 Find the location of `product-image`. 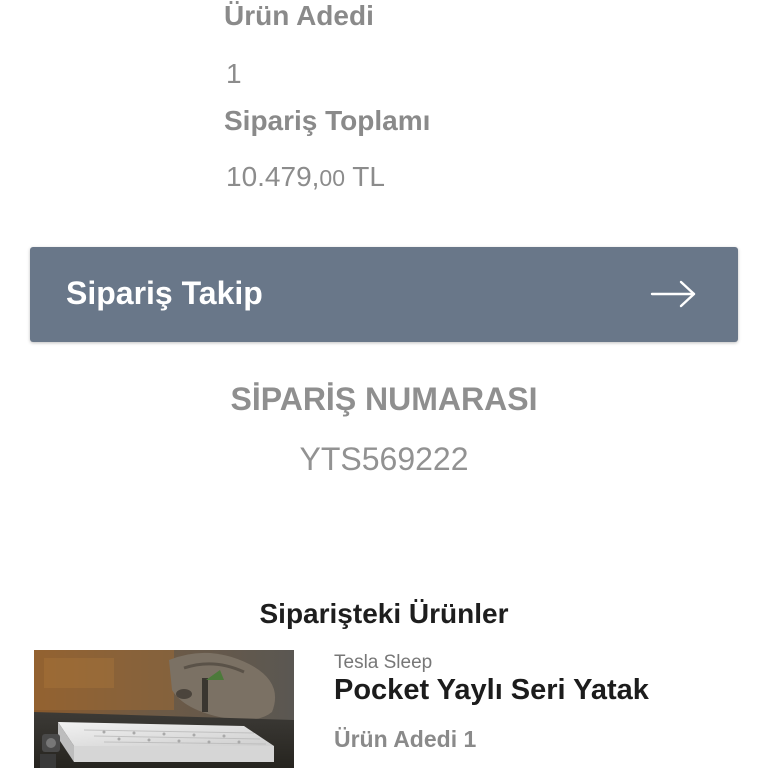

product-image is located at coordinates (164, 709).